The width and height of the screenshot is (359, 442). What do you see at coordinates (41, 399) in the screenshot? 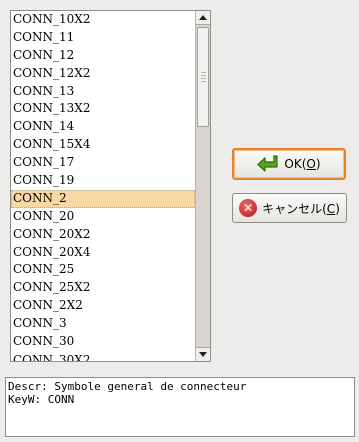
I see `keywords-line: KeyW: CONN` at bounding box center [41, 399].